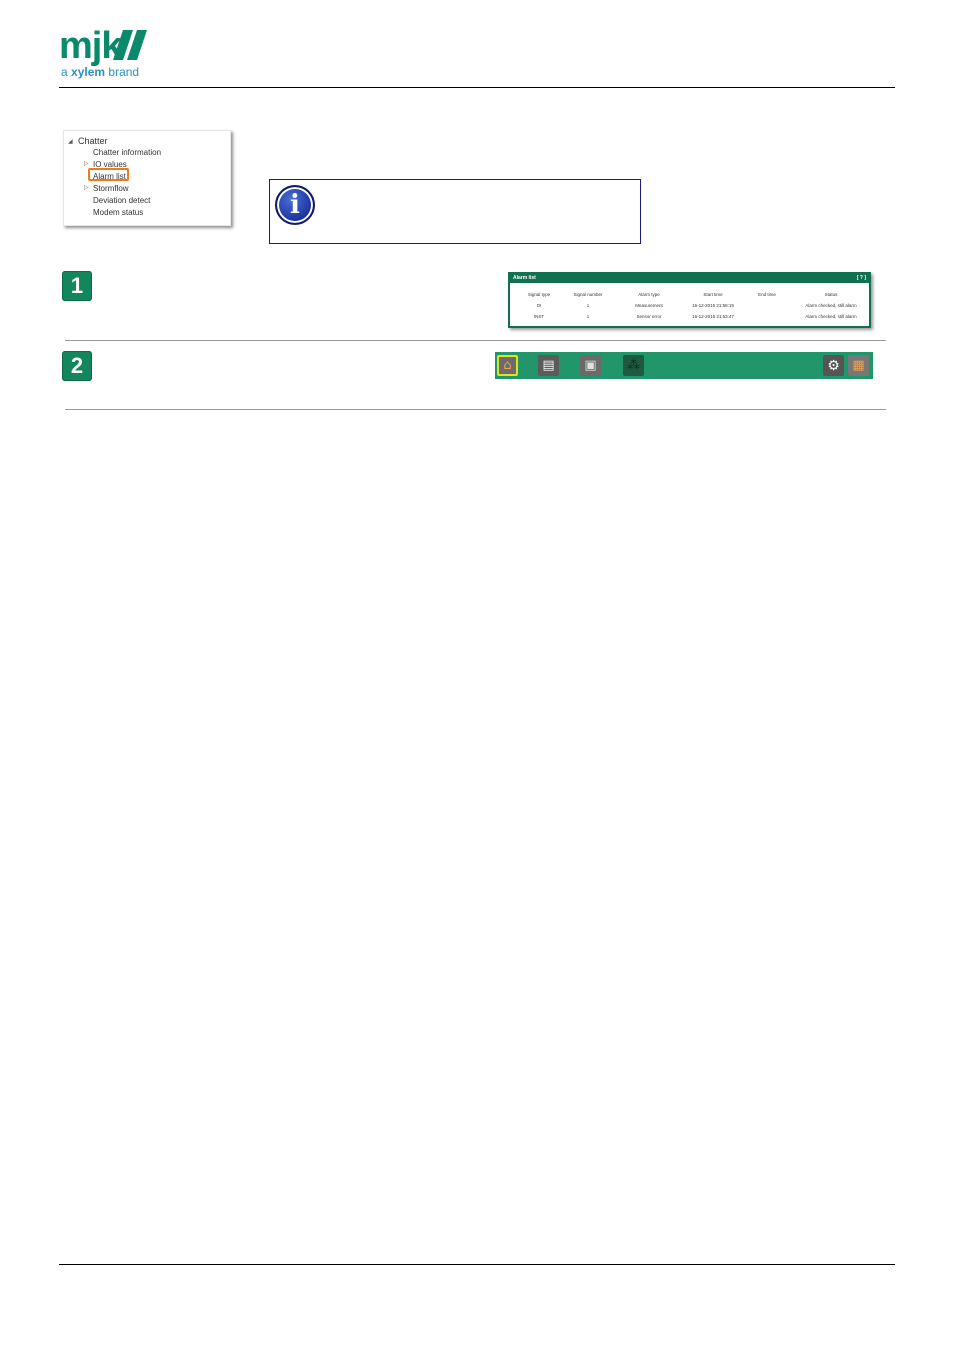 The image size is (954, 1351). What do you see at coordinates (109, 176) in the screenshot?
I see `tree-item-alarm-list: Alarm list` at bounding box center [109, 176].